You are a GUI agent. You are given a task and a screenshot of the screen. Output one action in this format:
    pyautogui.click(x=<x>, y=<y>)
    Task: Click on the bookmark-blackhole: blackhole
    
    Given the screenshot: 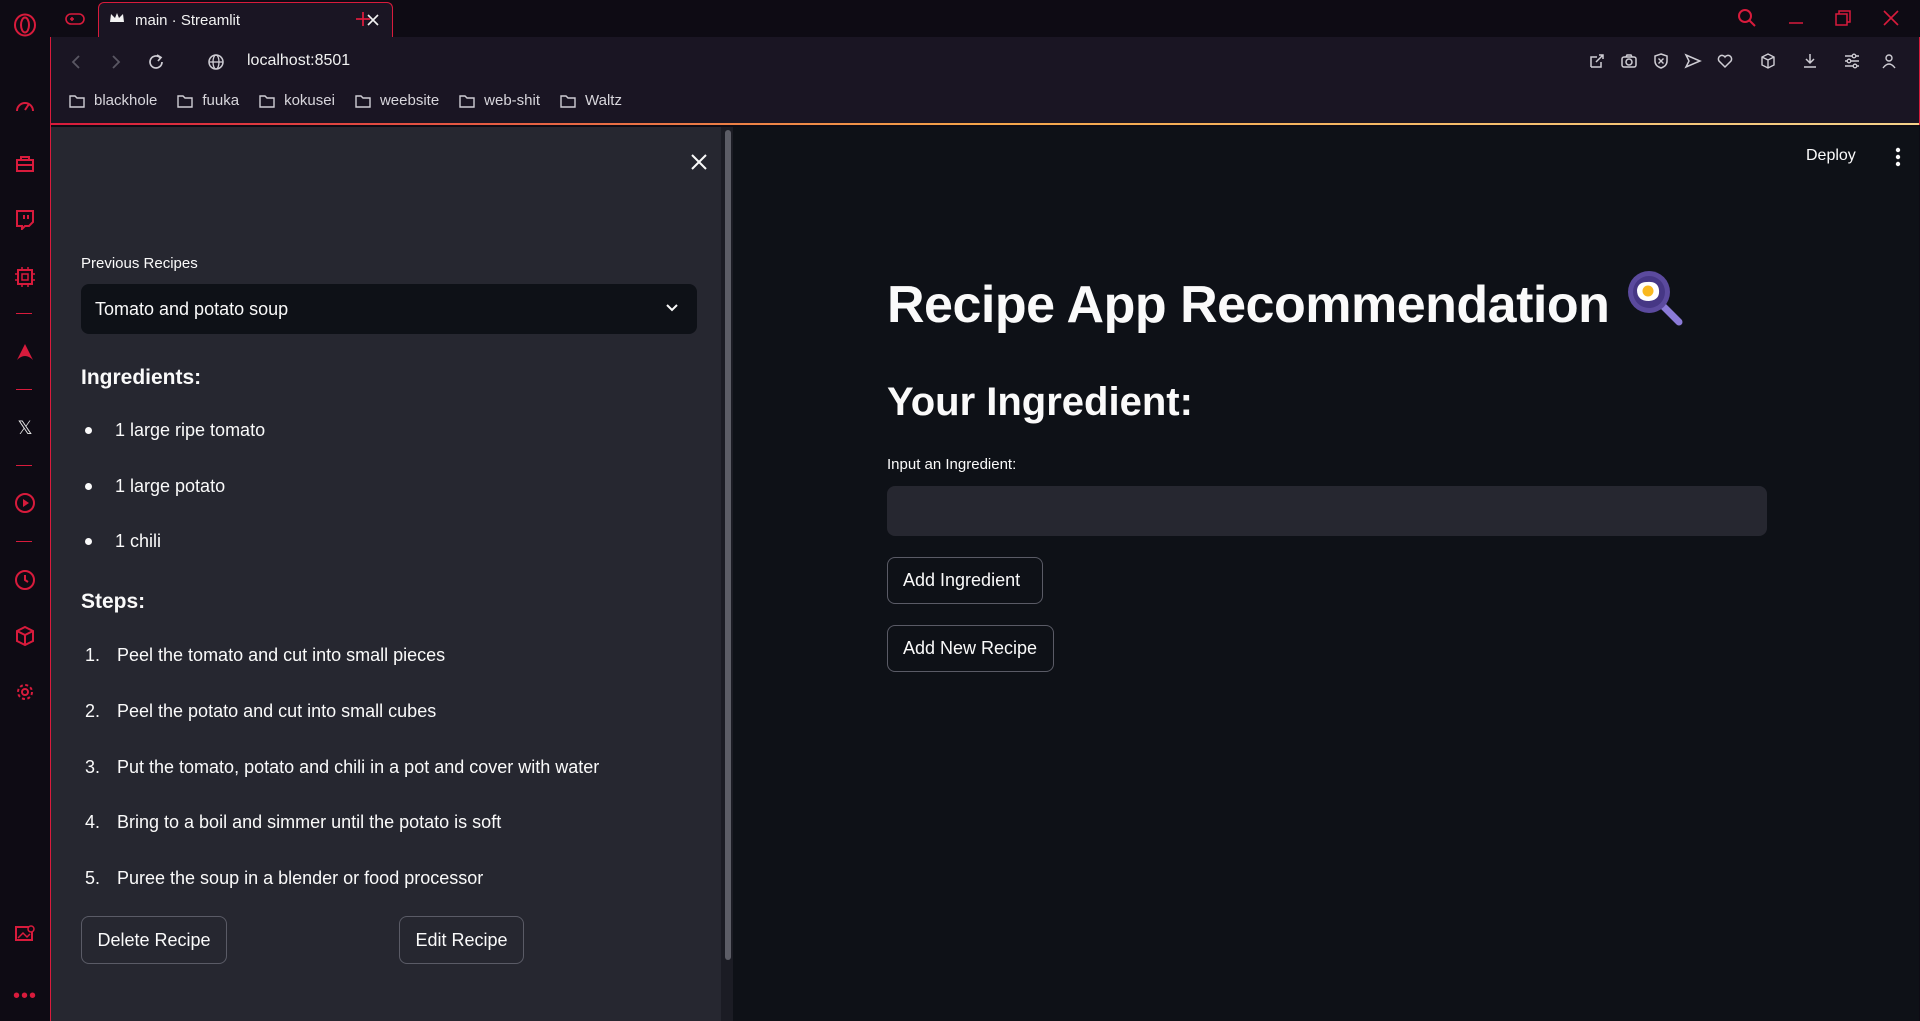 What is the action you would take?
    pyautogui.click(x=113, y=100)
    